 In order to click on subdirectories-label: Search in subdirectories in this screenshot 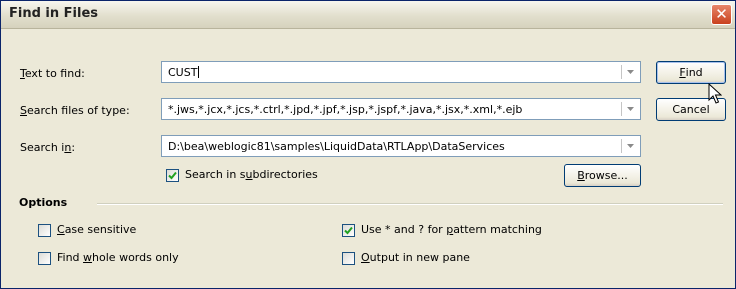, I will do `click(251, 174)`.